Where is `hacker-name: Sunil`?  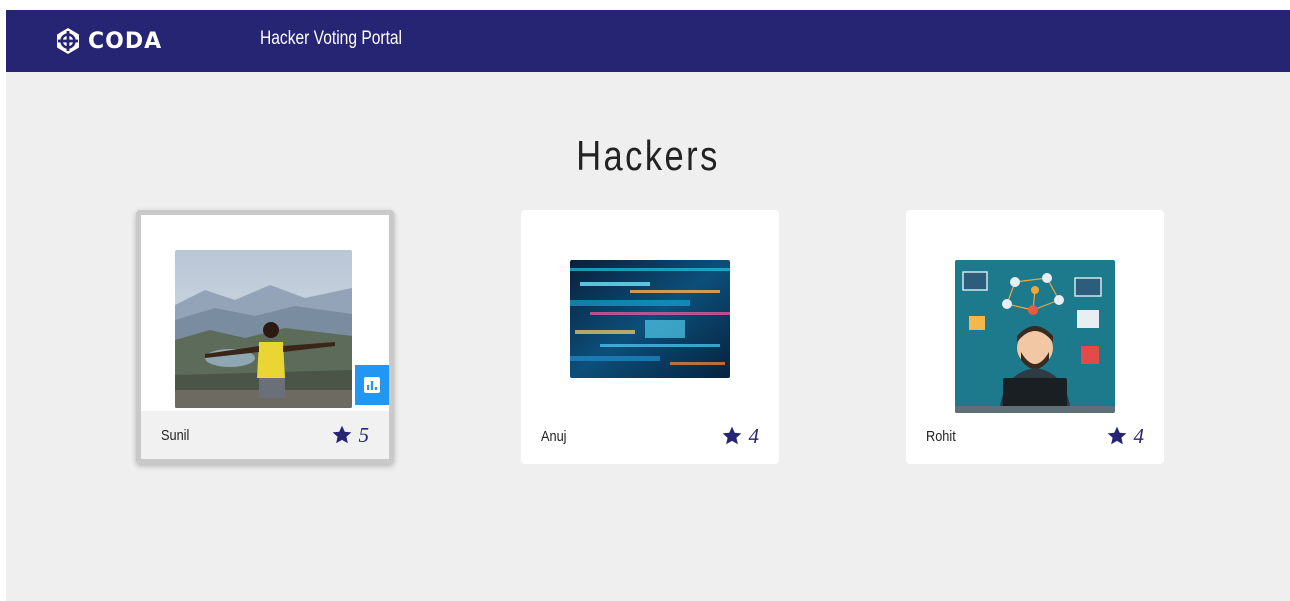 hacker-name: Sunil is located at coordinates (175, 435).